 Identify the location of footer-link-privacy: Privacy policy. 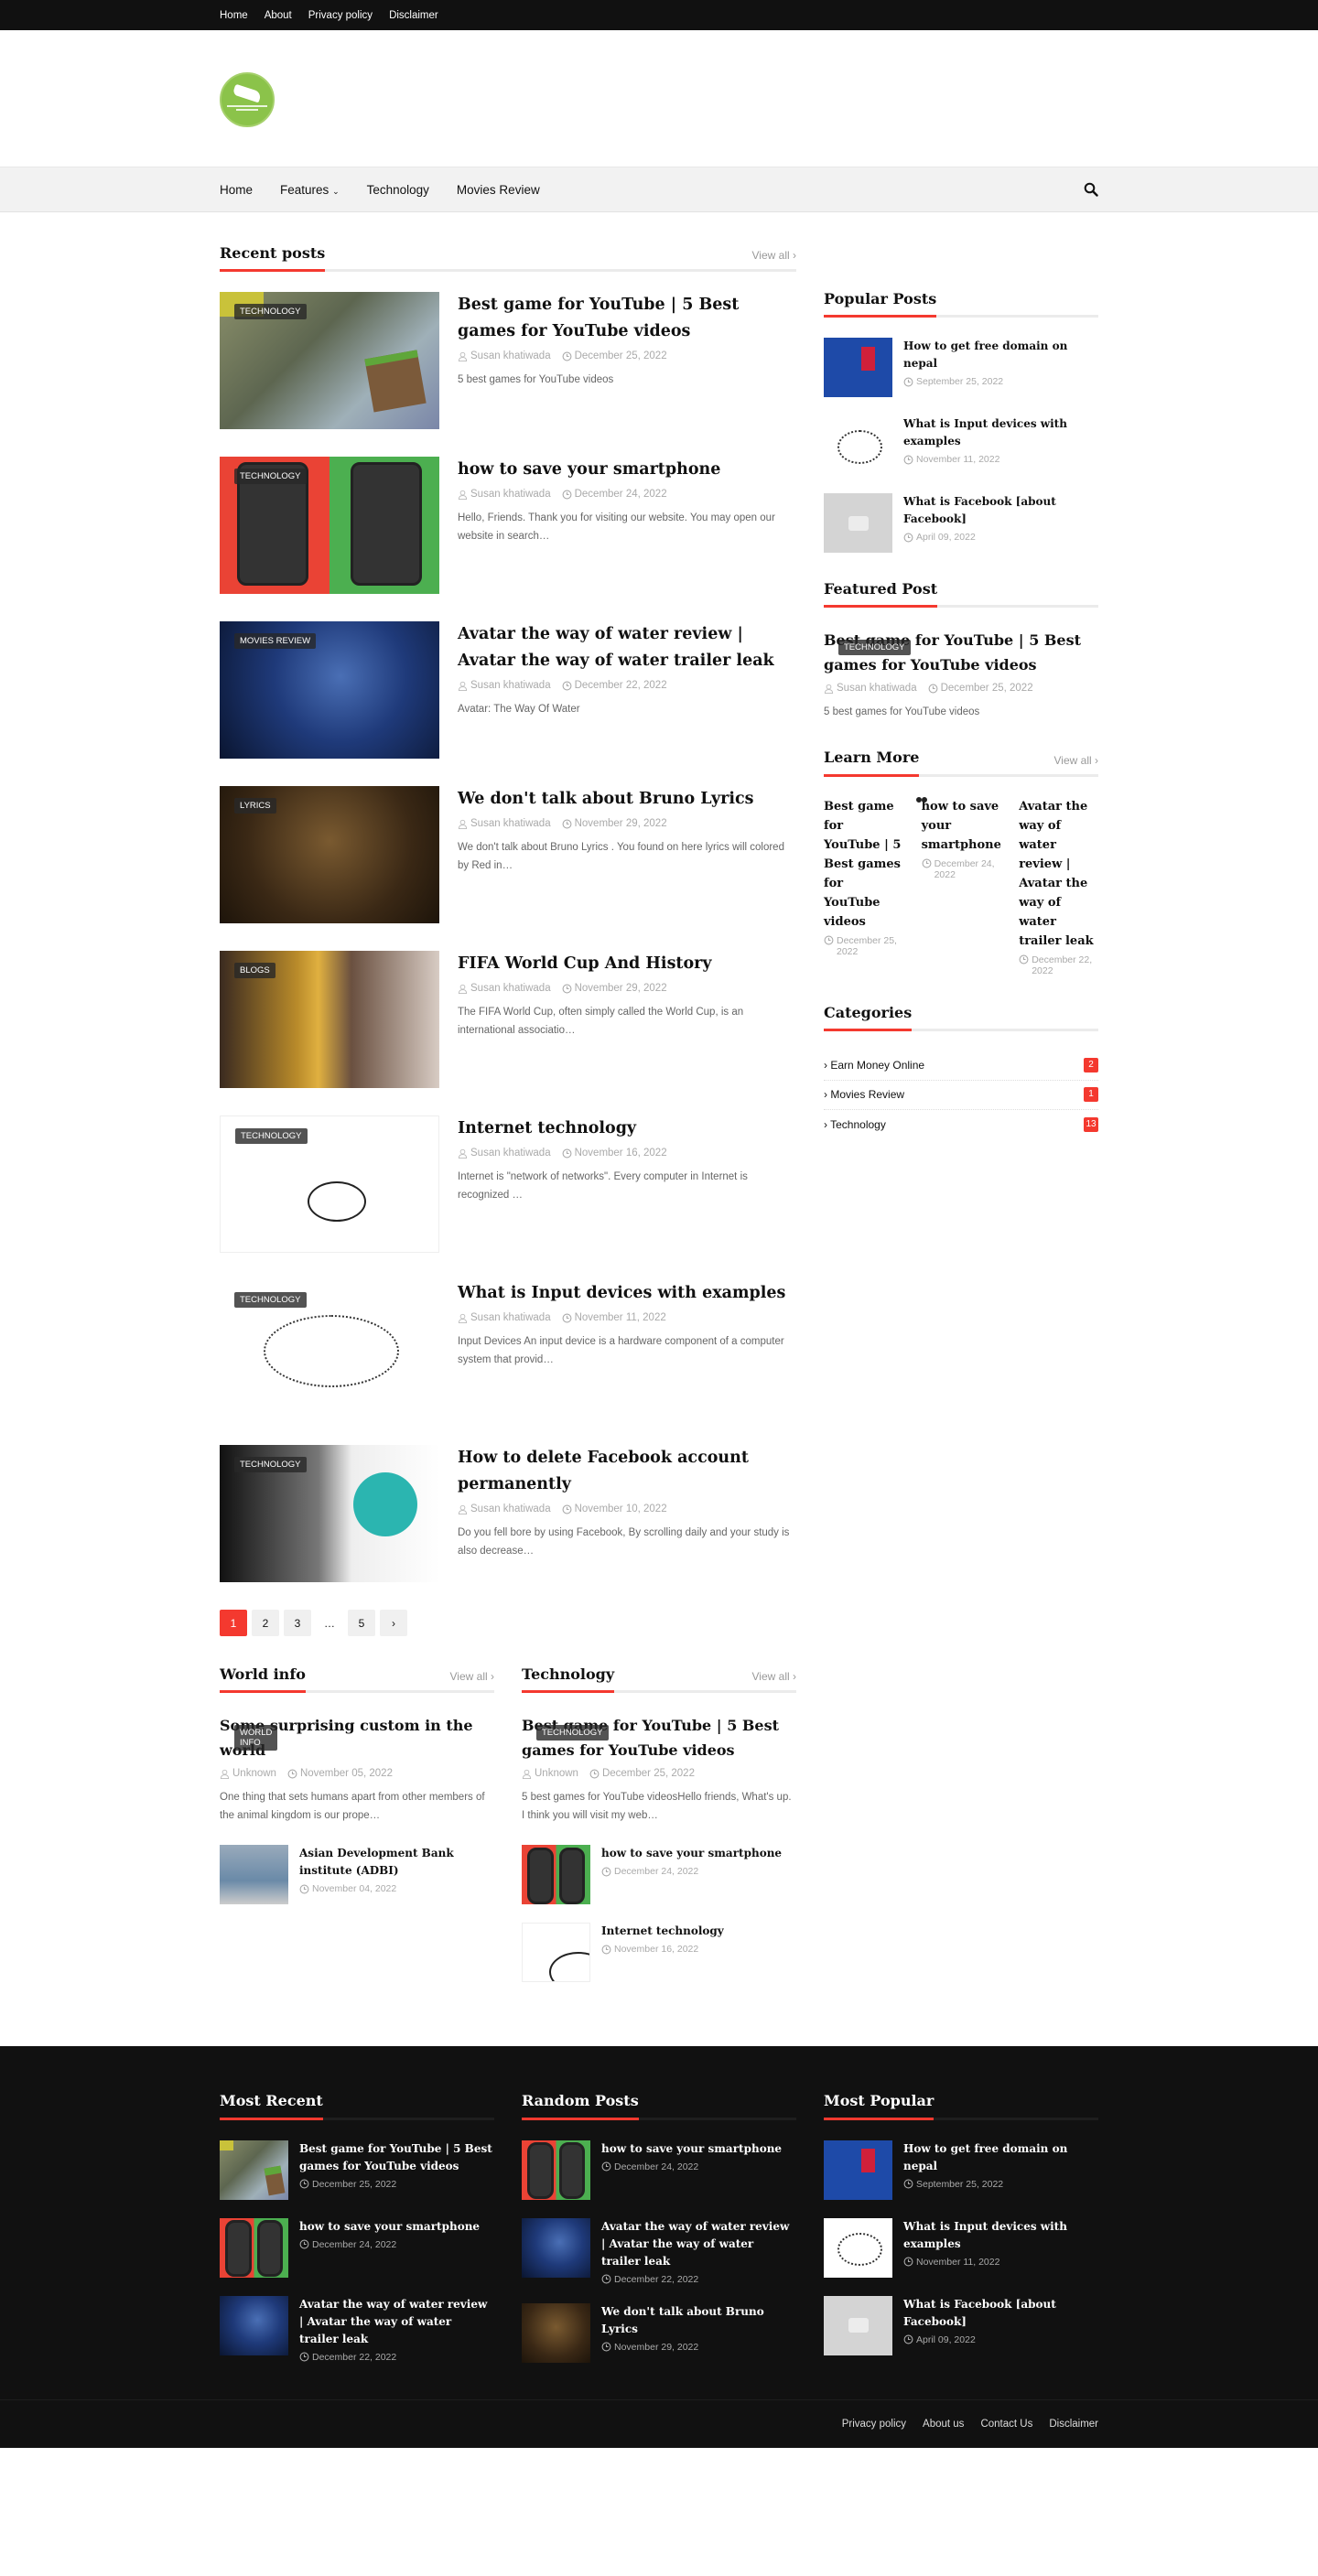
(874, 2424).